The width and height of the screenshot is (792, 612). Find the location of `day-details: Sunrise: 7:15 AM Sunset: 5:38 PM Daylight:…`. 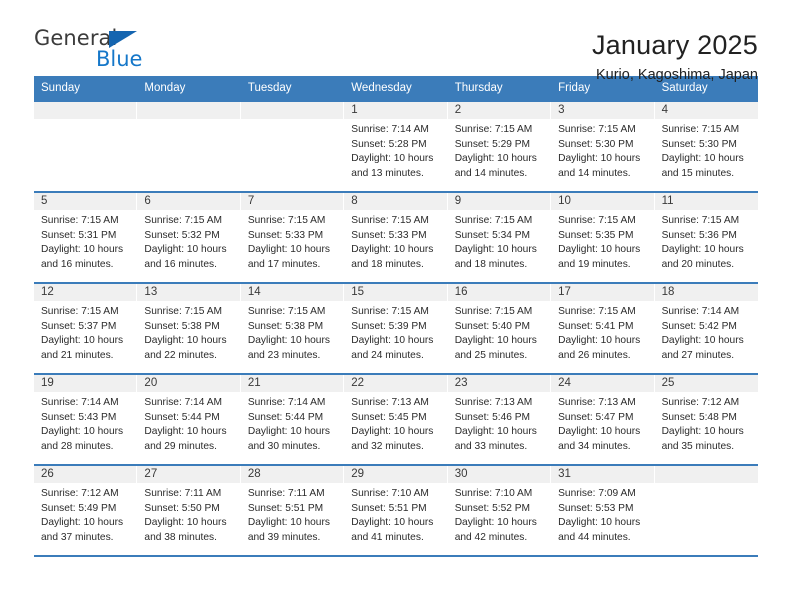

day-details: Sunrise: 7:15 AM Sunset: 5:38 PM Daylight:… is located at coordinates (188, 332).